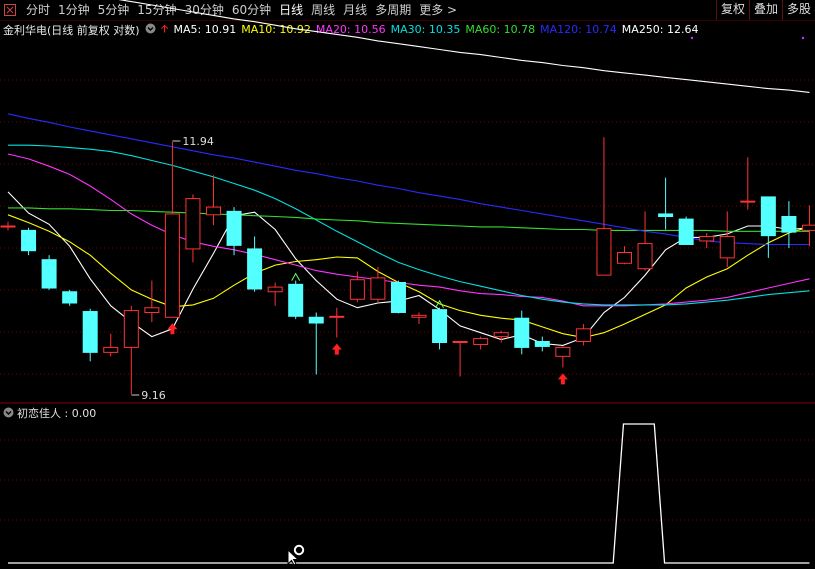 The height and width of the screenshot is (569, 815). Describe the element at coordinates (153, 395) in the screenshot. I see `annotation-label-1: 9.16` at that location.